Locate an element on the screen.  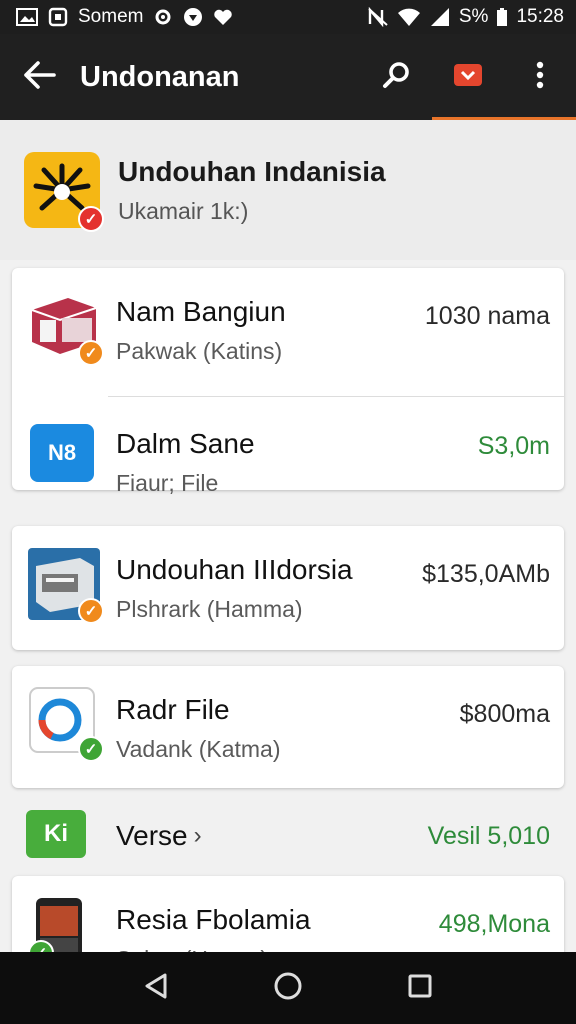
wifi-icon is located at coordinates (409, 17).